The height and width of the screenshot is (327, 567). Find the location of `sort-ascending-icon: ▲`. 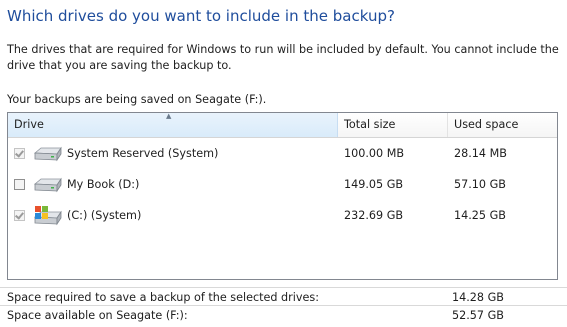

sort-ascending-icon: ▲ is located at coordinates (169, 116).